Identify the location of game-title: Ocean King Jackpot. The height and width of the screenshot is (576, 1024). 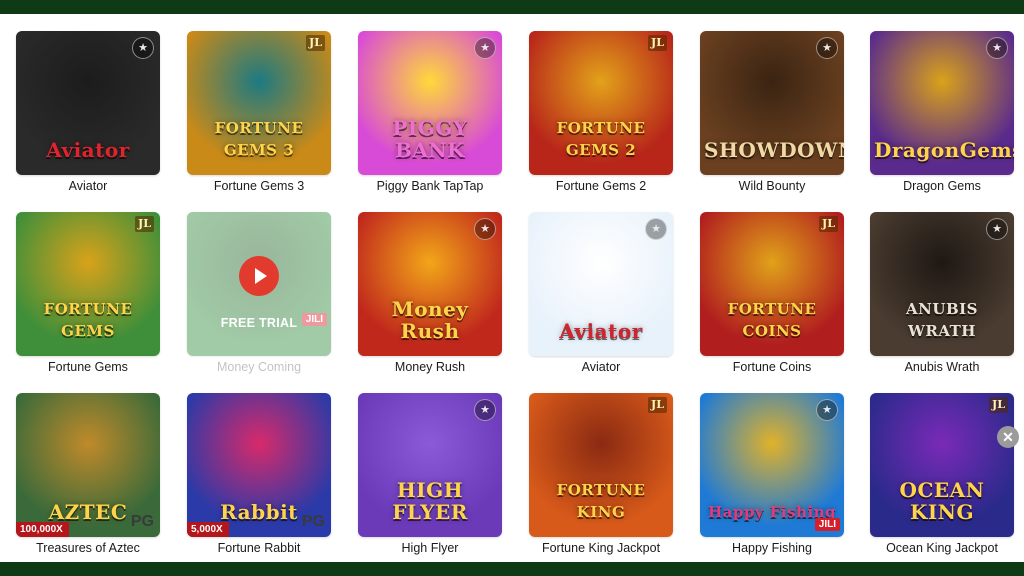
(942, 548).